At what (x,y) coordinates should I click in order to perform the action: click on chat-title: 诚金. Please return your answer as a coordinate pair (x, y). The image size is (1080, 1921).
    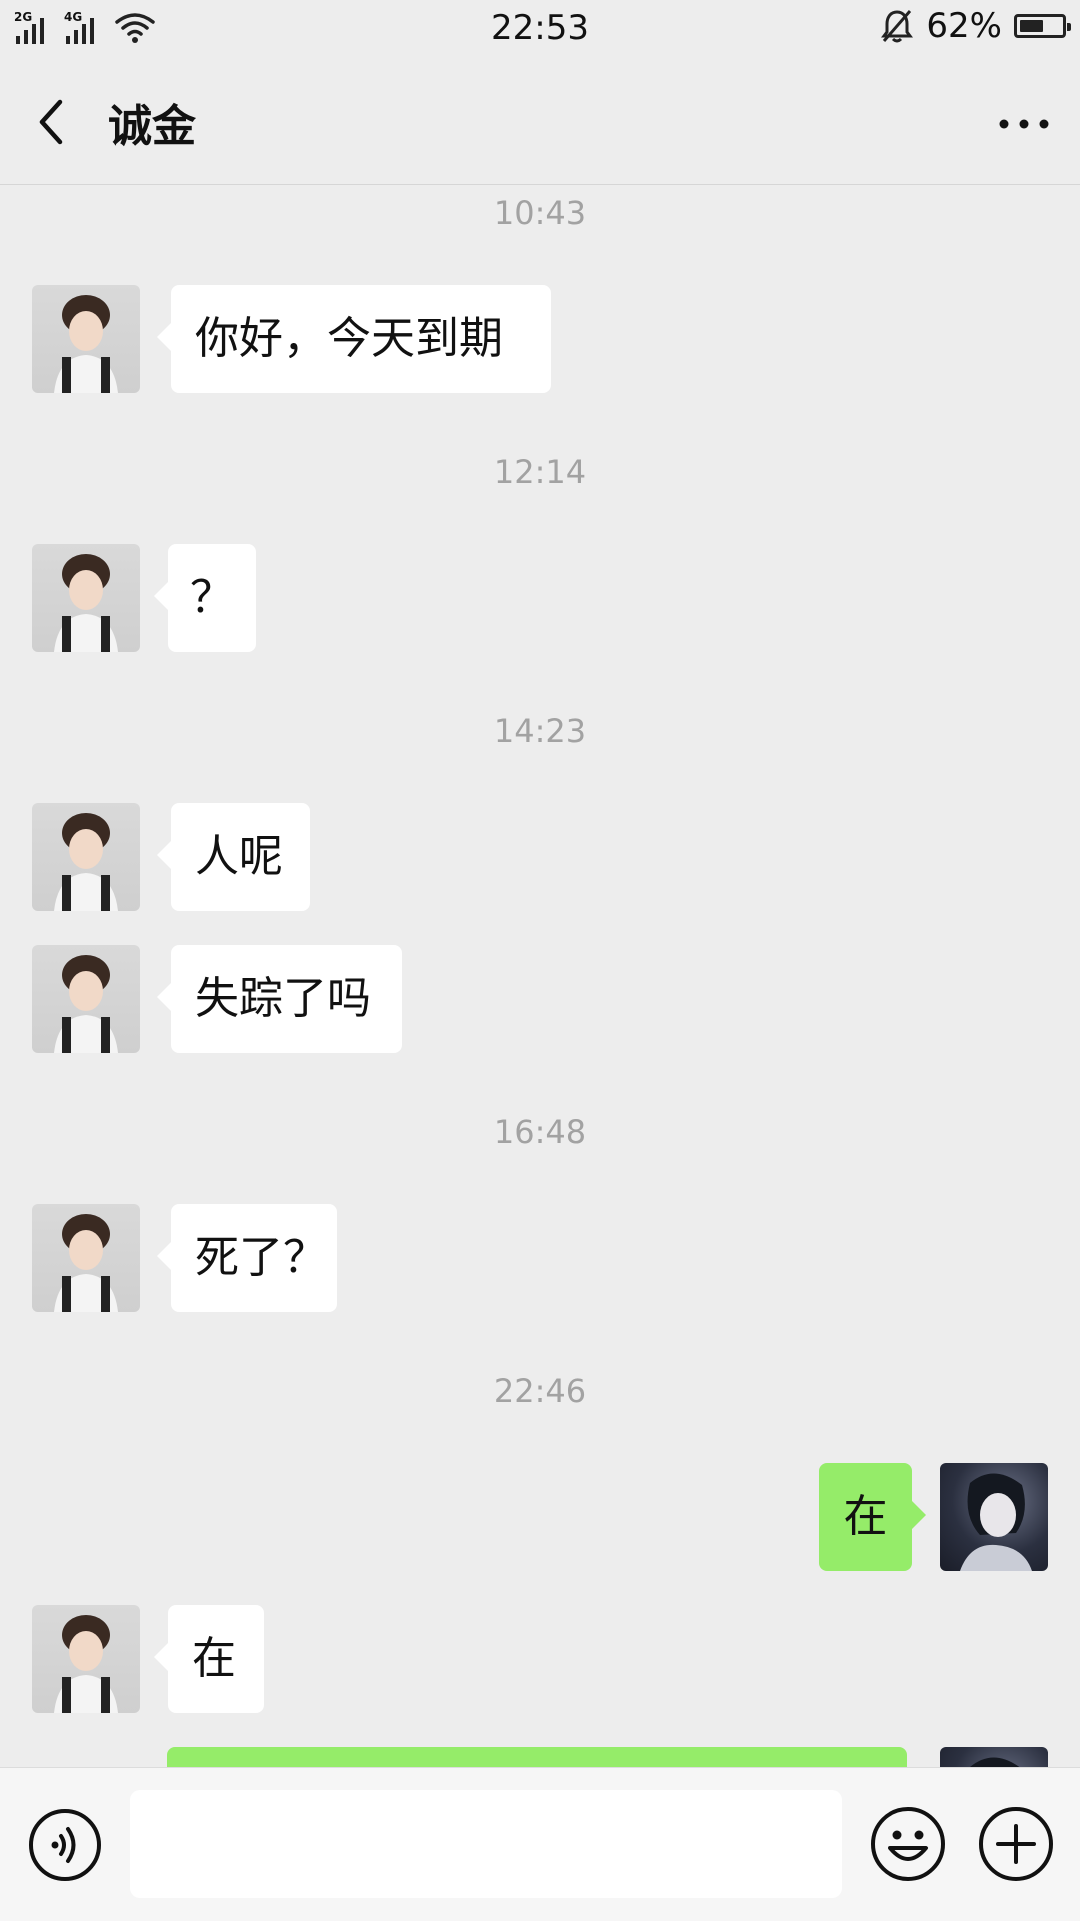
    Looking at the image, I should click on (152, 126).